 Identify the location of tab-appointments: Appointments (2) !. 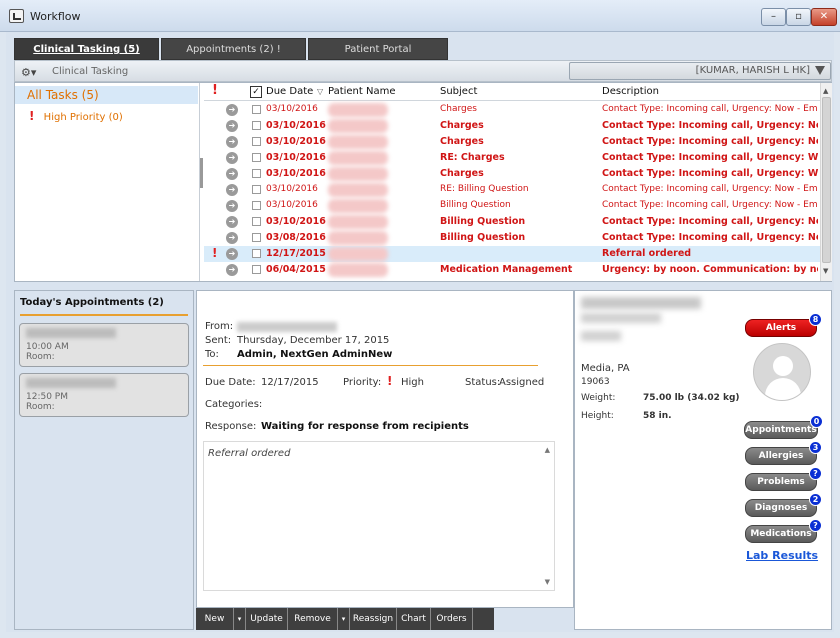
(233, 49).